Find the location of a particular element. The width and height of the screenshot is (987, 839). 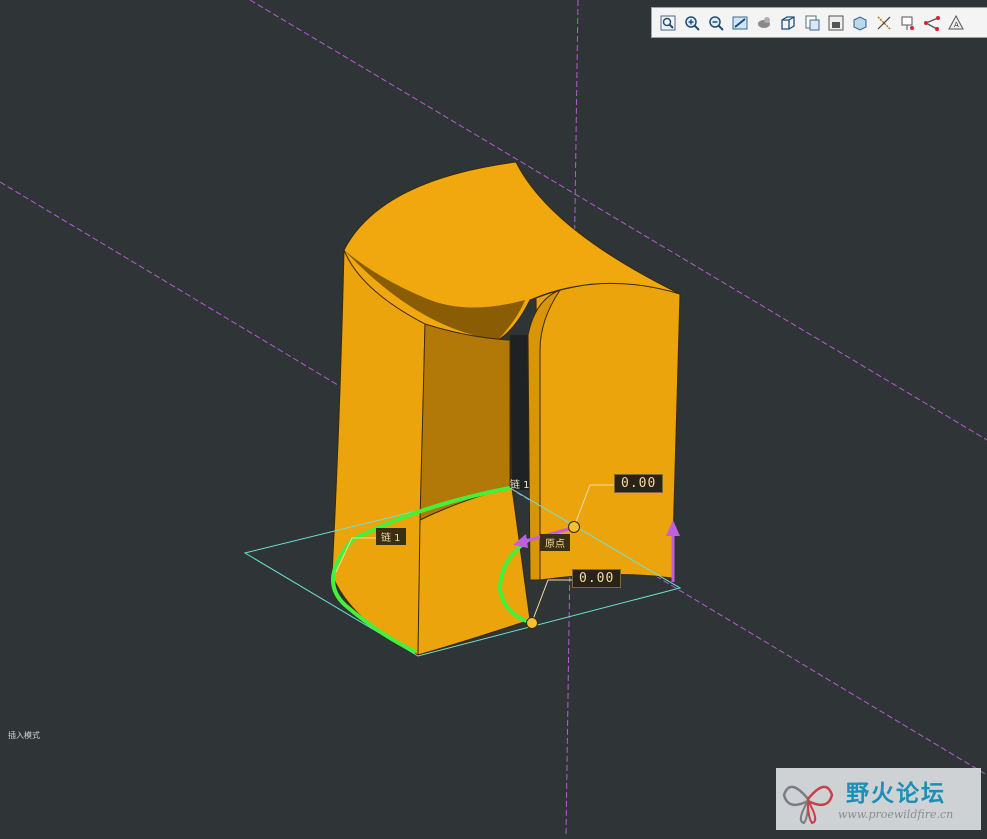

watermark-url: www.proewildfire.cn is located at coordinates (896, 814).